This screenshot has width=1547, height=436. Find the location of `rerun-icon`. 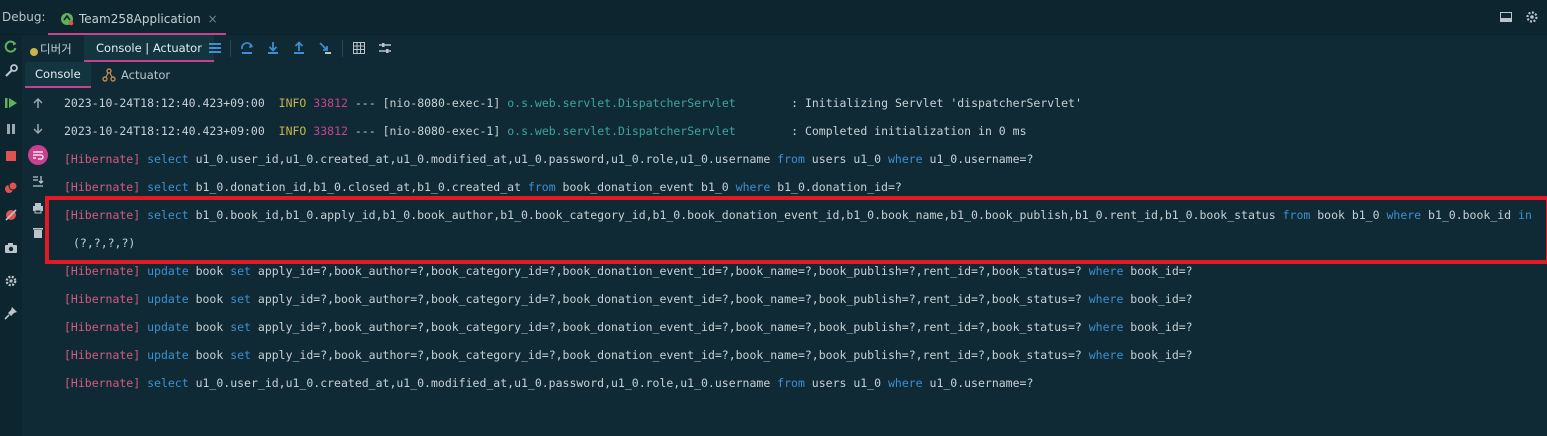

rerun-icon is located at coordinates (11, 46).